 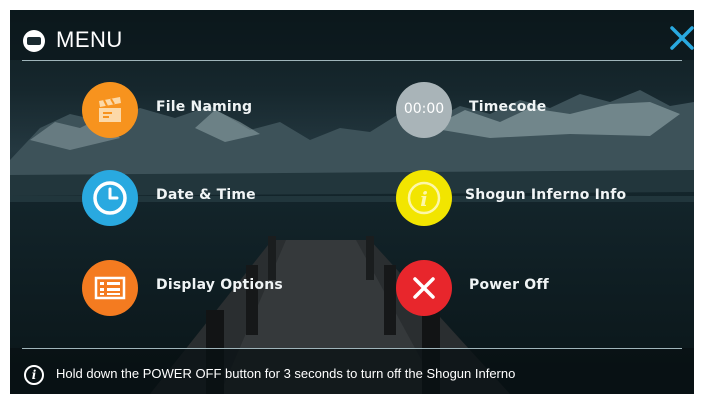 What do you see at coordinates (509, 285) in the screenshot?
I see `menu-item-label: Power Off` at bounding box center [509, 285].